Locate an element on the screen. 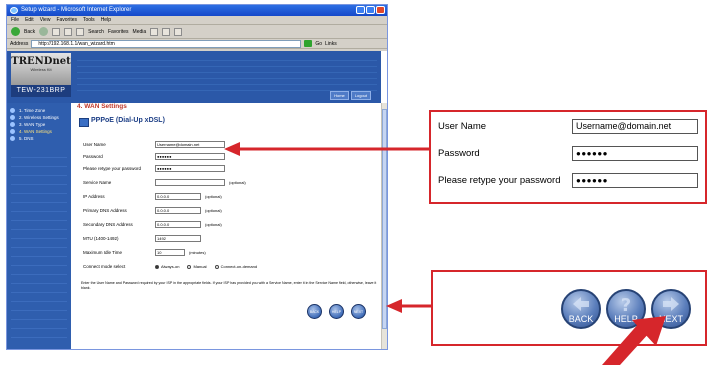 This screenshot has height=366, width=713. always-on-radio: Always-on is located at coordinates (167, 266).